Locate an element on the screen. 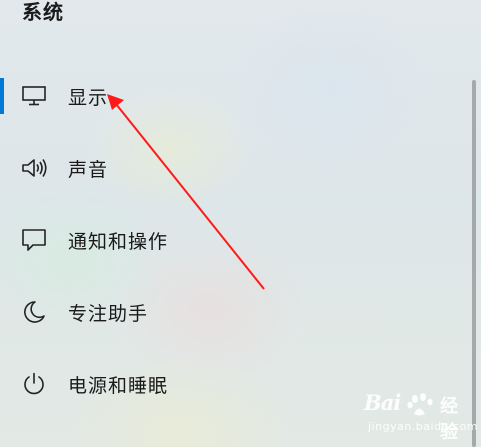 This screenshot has height=447, width=481. notification-icon is located at coordinates (34, 240).